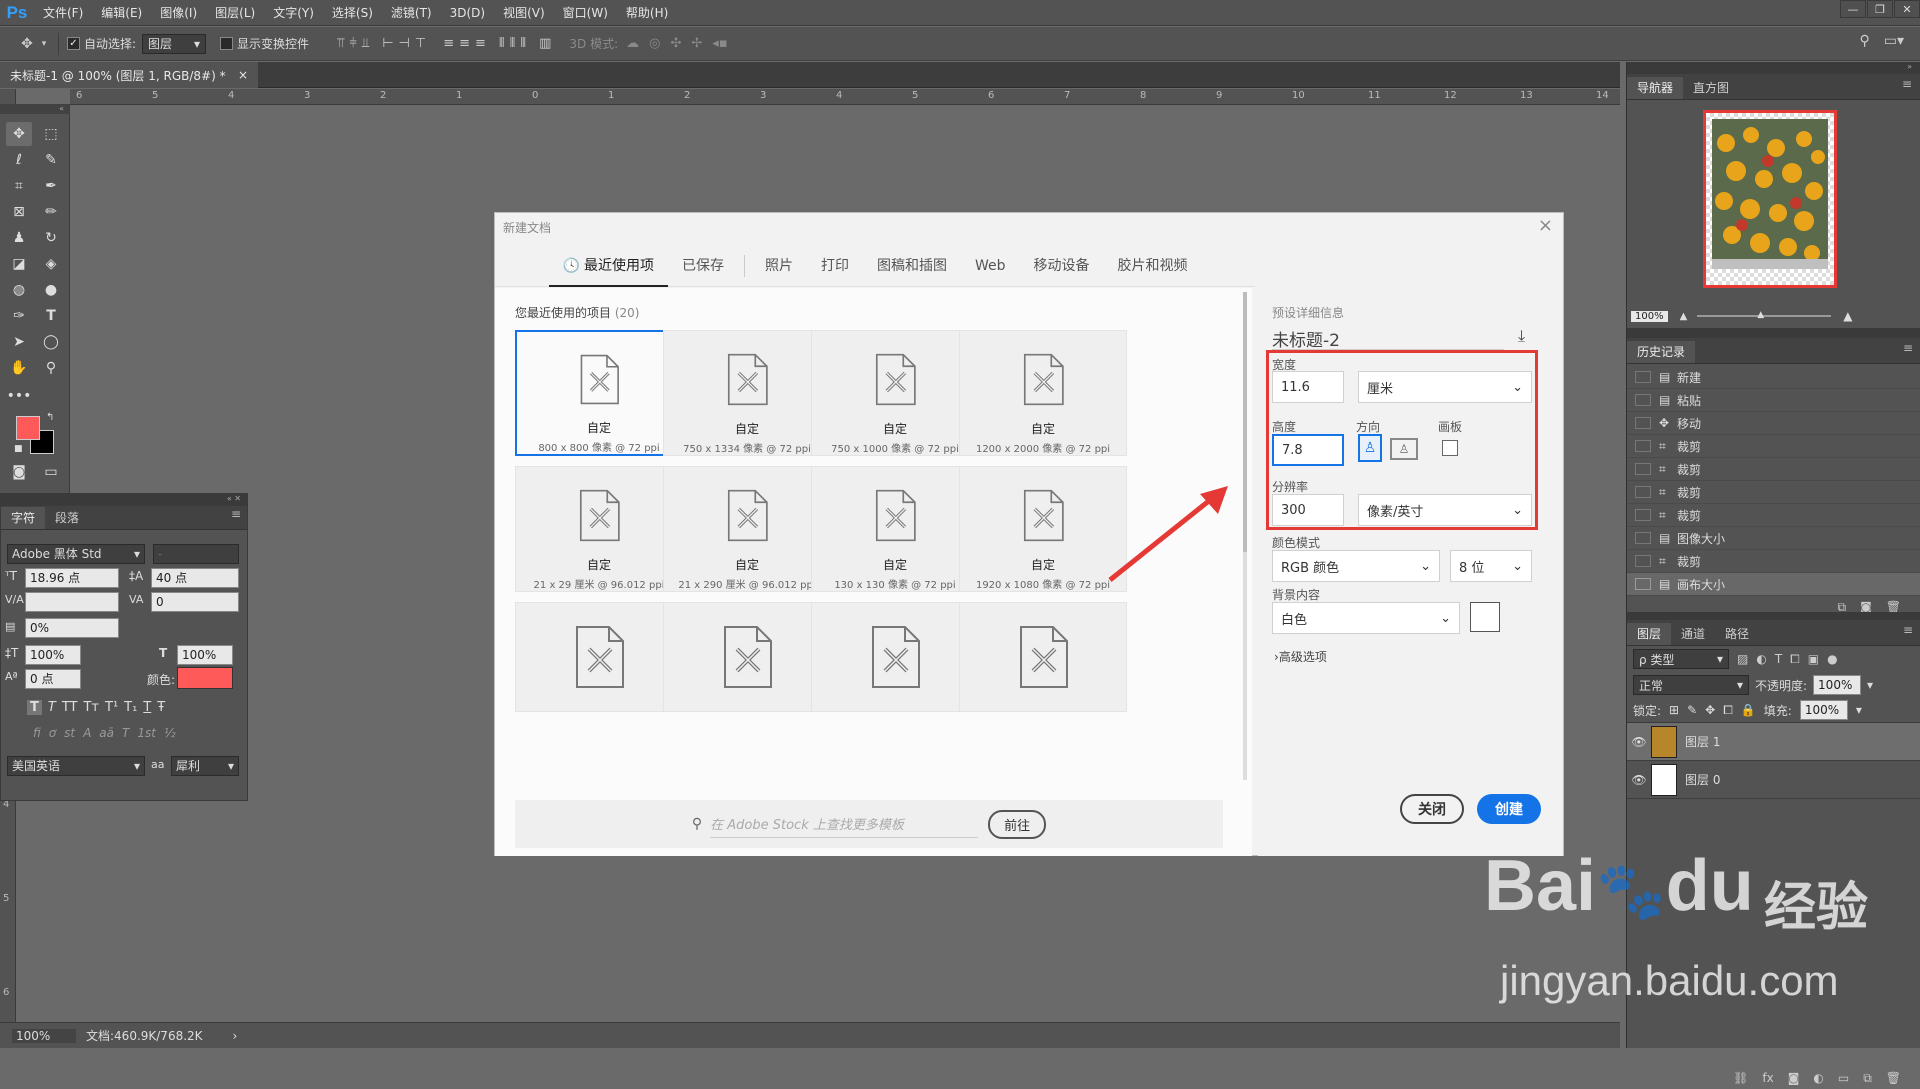 The image size is (1920, 1089). Describe the element at coordinates (19, 212) in the screenshot. I see `frame-tool-icon: ⊠` at that location.